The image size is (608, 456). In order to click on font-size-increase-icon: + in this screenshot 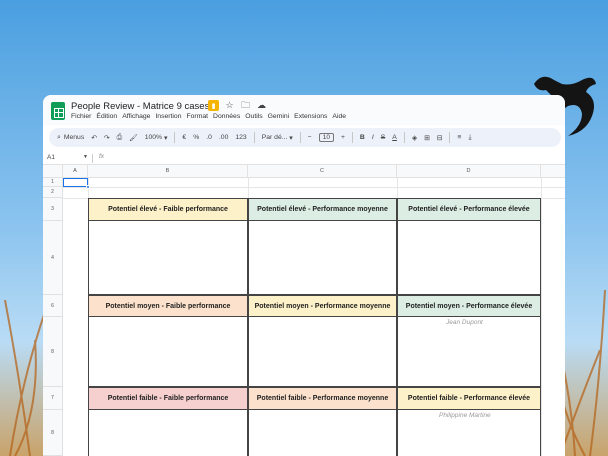, I will do `click(343, 137)`.